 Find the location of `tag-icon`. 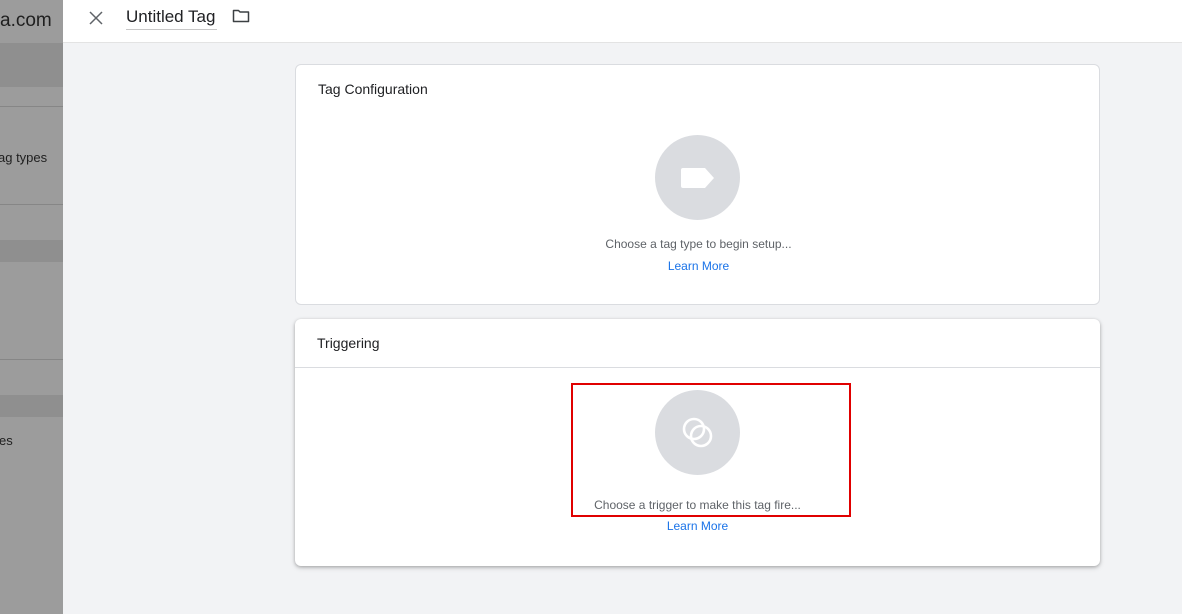

tag-icon is located at coordinates (697, 177).